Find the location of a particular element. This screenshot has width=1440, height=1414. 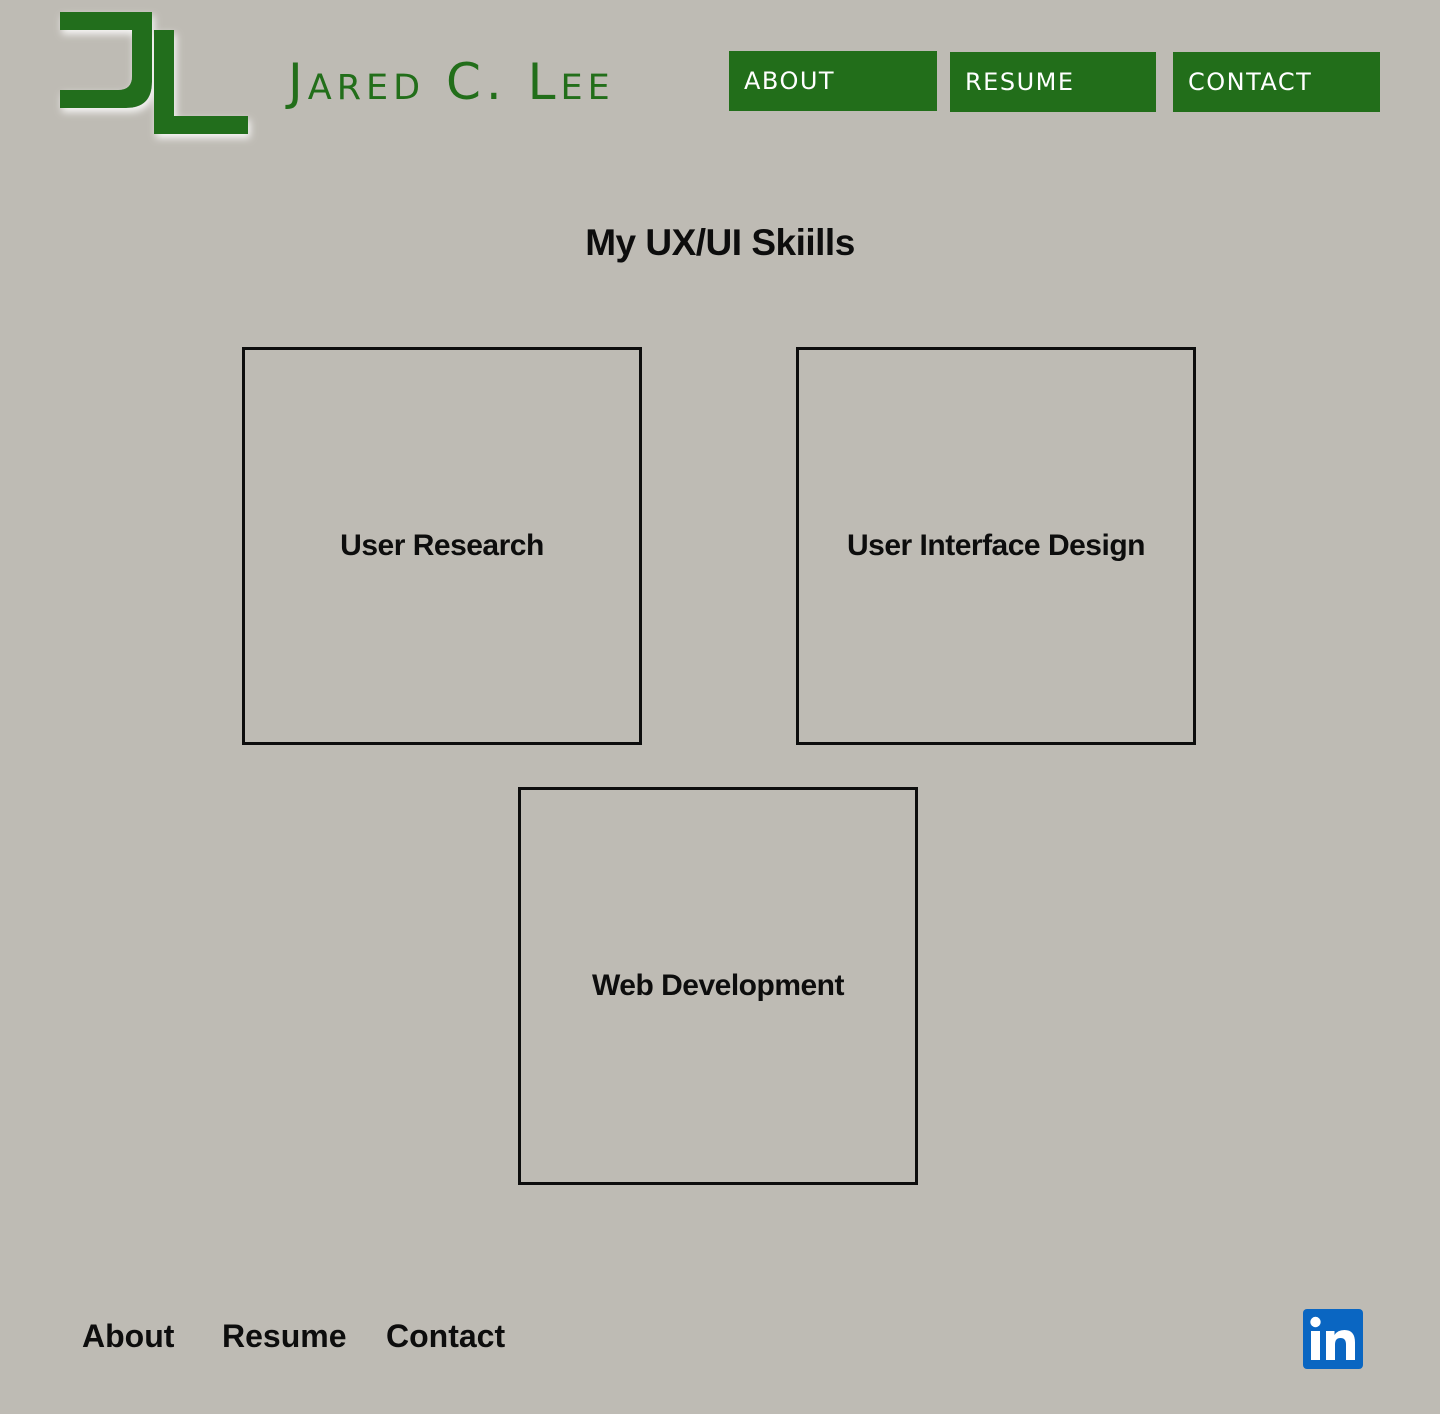

skill-card-label: User Research is located at coordinates (442, 545).